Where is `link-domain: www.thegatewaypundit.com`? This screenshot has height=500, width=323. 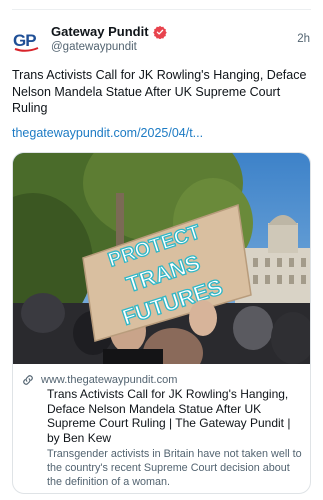
link-domain: www.thegatewaypundit.com is located at coordinates (109, 380).